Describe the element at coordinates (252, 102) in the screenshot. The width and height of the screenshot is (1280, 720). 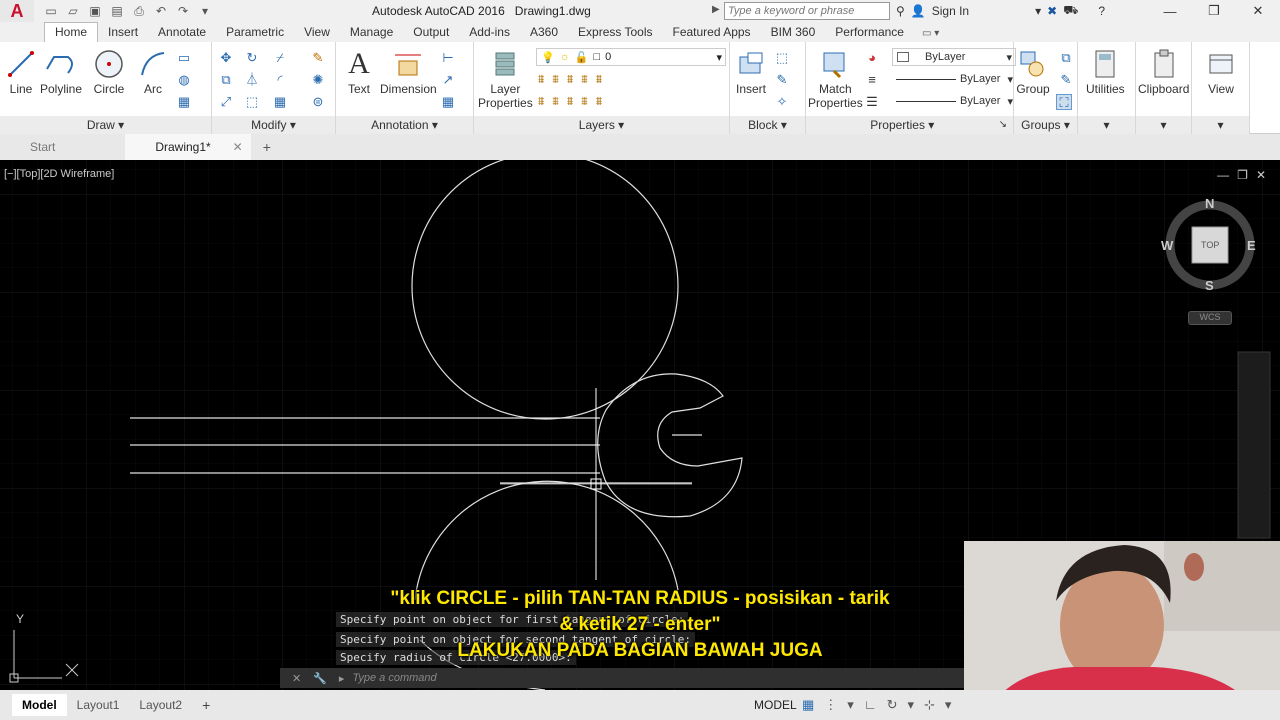
I see `scale-icon: ⬚` at that location.